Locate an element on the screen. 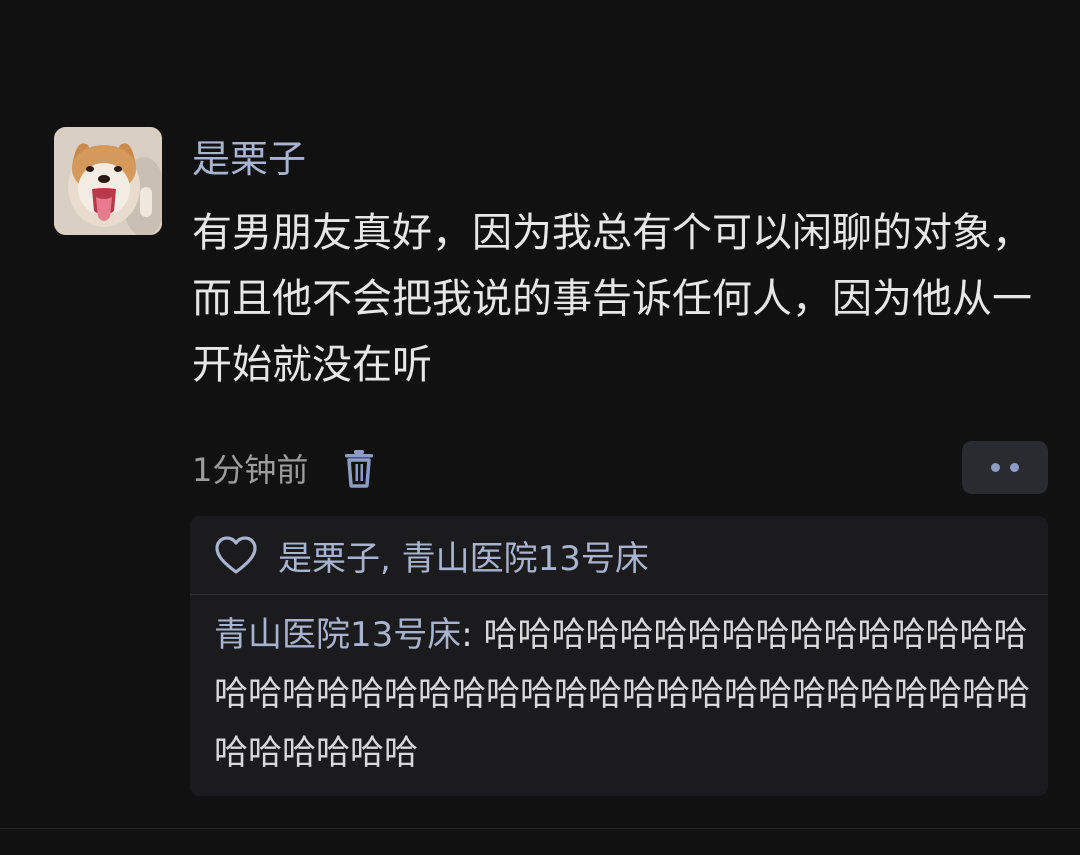  post-timestamp: 1分钟前 is located at coordinates (250, 470).